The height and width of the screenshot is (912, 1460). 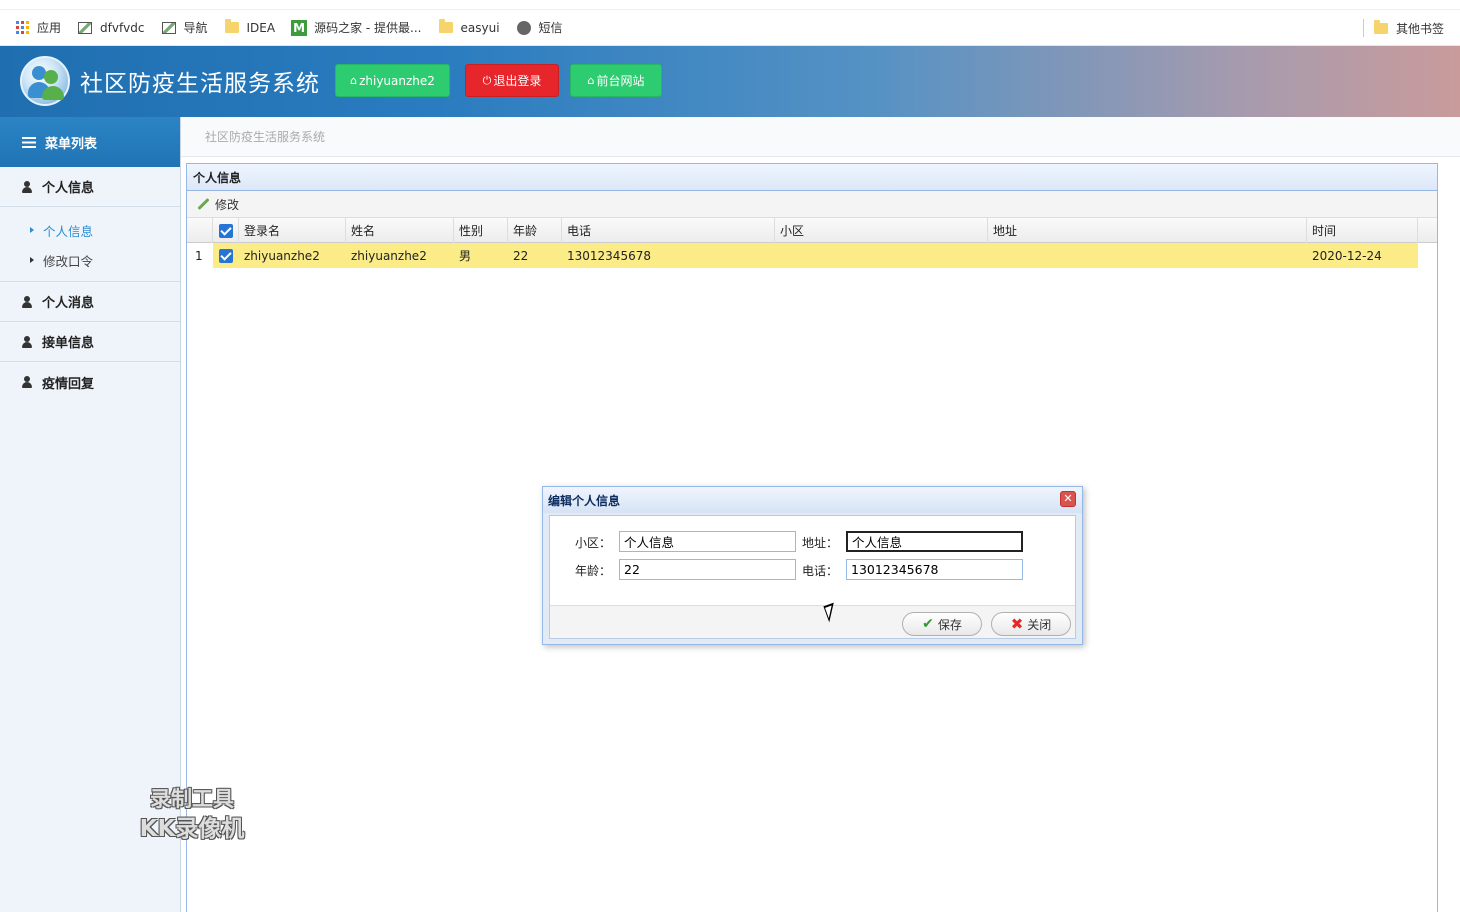 I want to click on sidebar-submenu: 个人信息 修改口令, so click(x=90, y=244).